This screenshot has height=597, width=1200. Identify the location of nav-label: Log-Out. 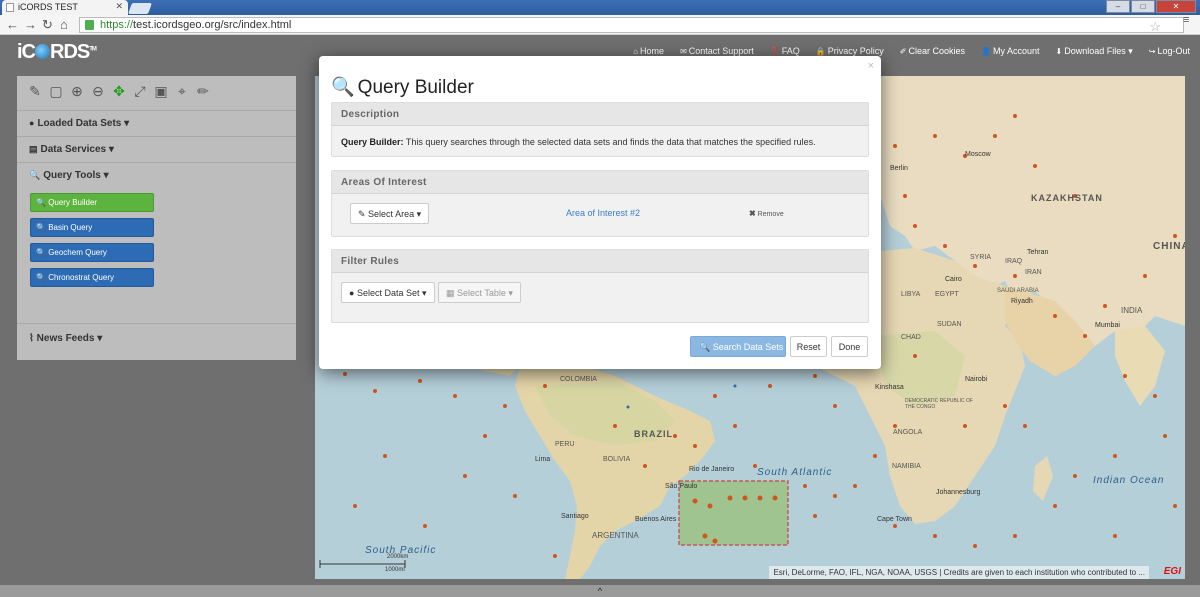
(1173, 51).